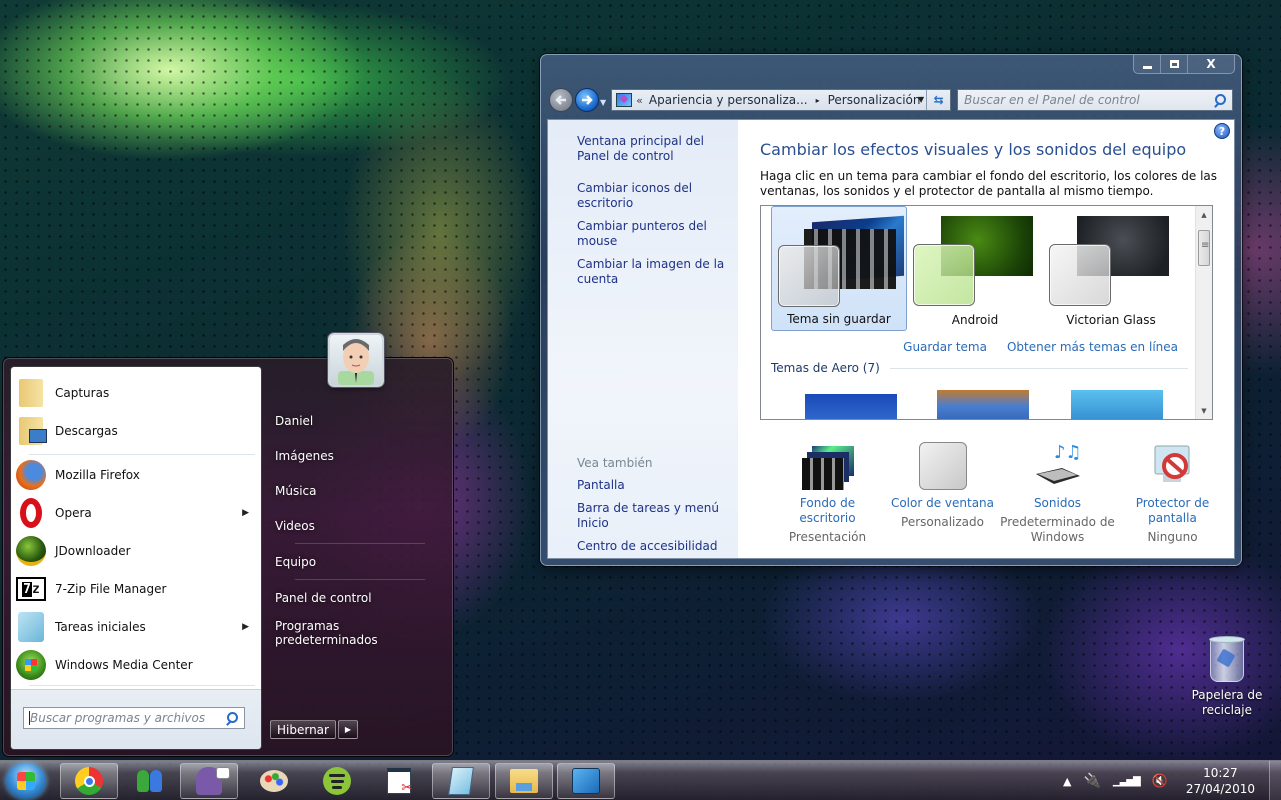  I want to click on start-search-area: Buscar programas y archivos, so click(136, 719).